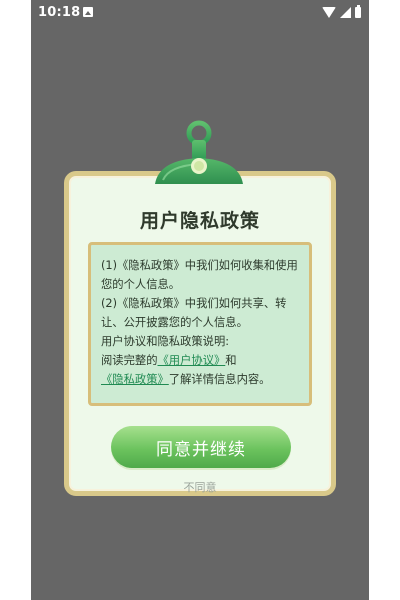 This screenshot has width=400, height=600. I want to click on policy-line-4-suffix: 了解详情信息内容。, so click(219, 379).